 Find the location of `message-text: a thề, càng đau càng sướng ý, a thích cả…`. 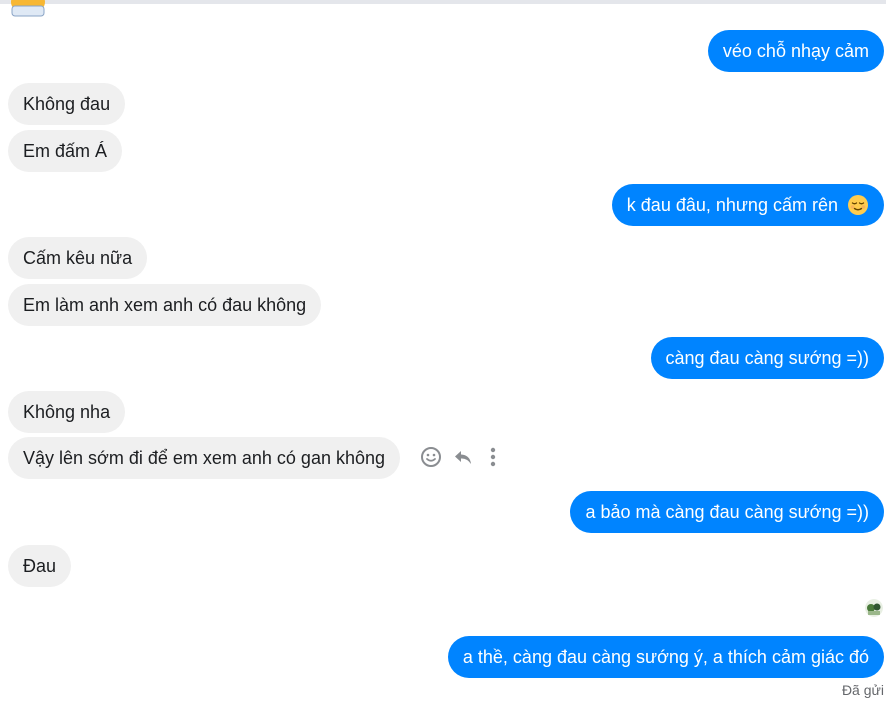

message-text: a thề, càng đau càng sướng ý, a thích cả… is located at coordinates (665, 657).